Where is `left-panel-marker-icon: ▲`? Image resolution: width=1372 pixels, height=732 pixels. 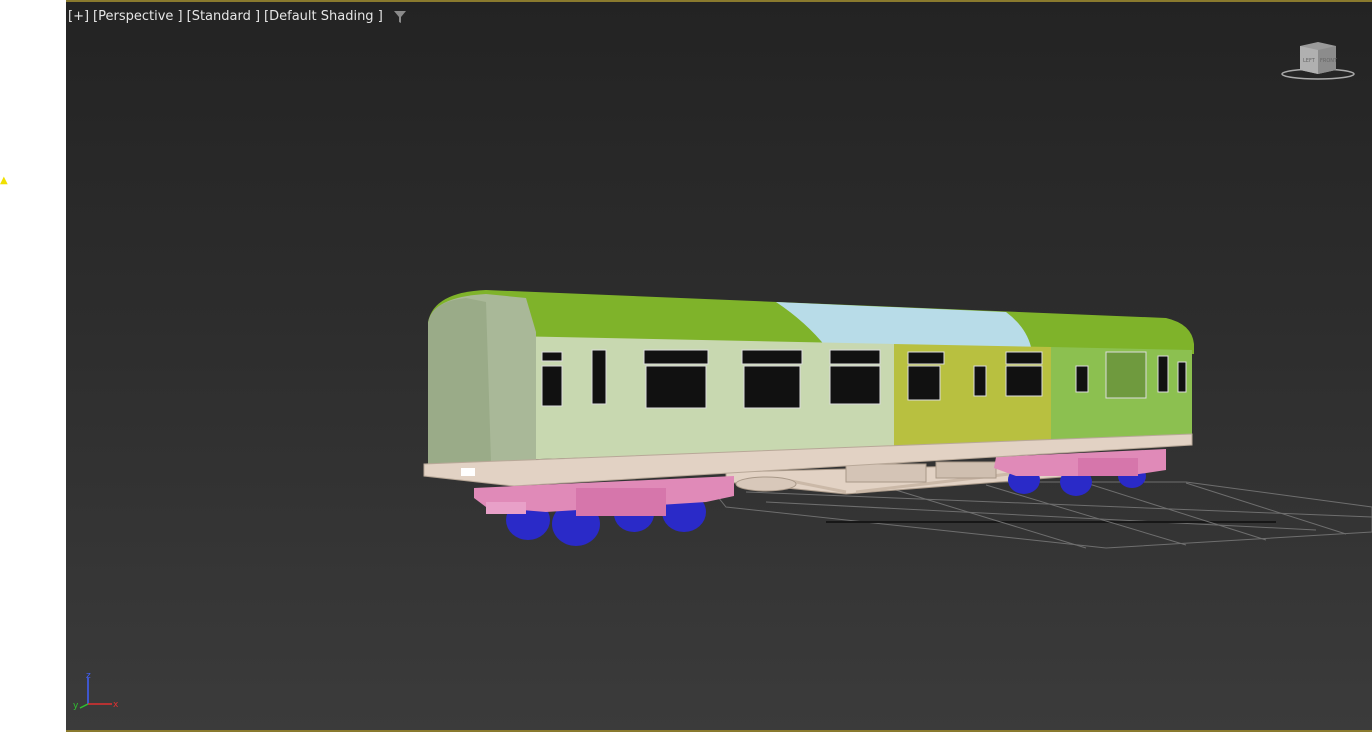
left-panel-marker-icon: ▲ is located at coordinates (4, 180).